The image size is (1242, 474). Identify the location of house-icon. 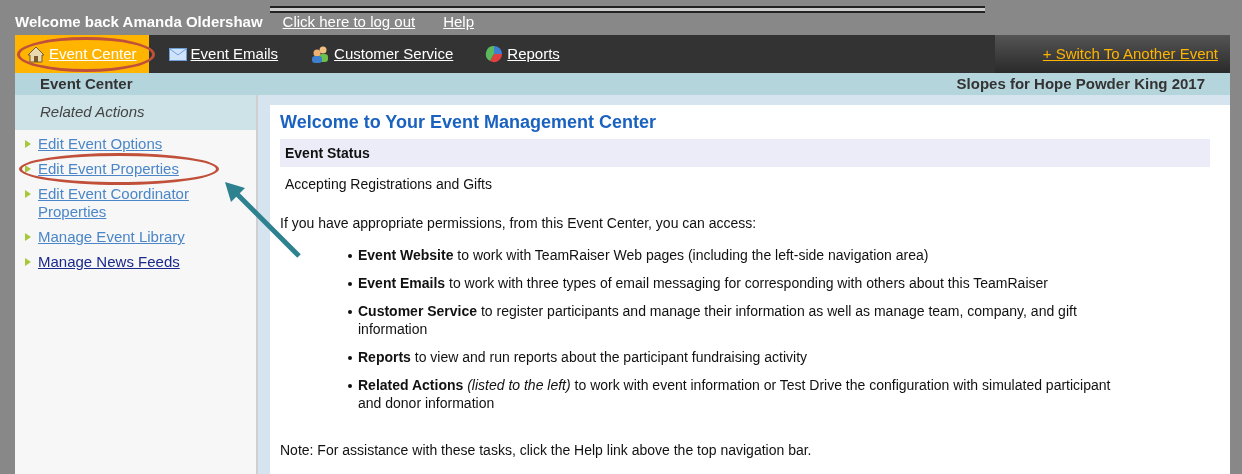
(36, 54).